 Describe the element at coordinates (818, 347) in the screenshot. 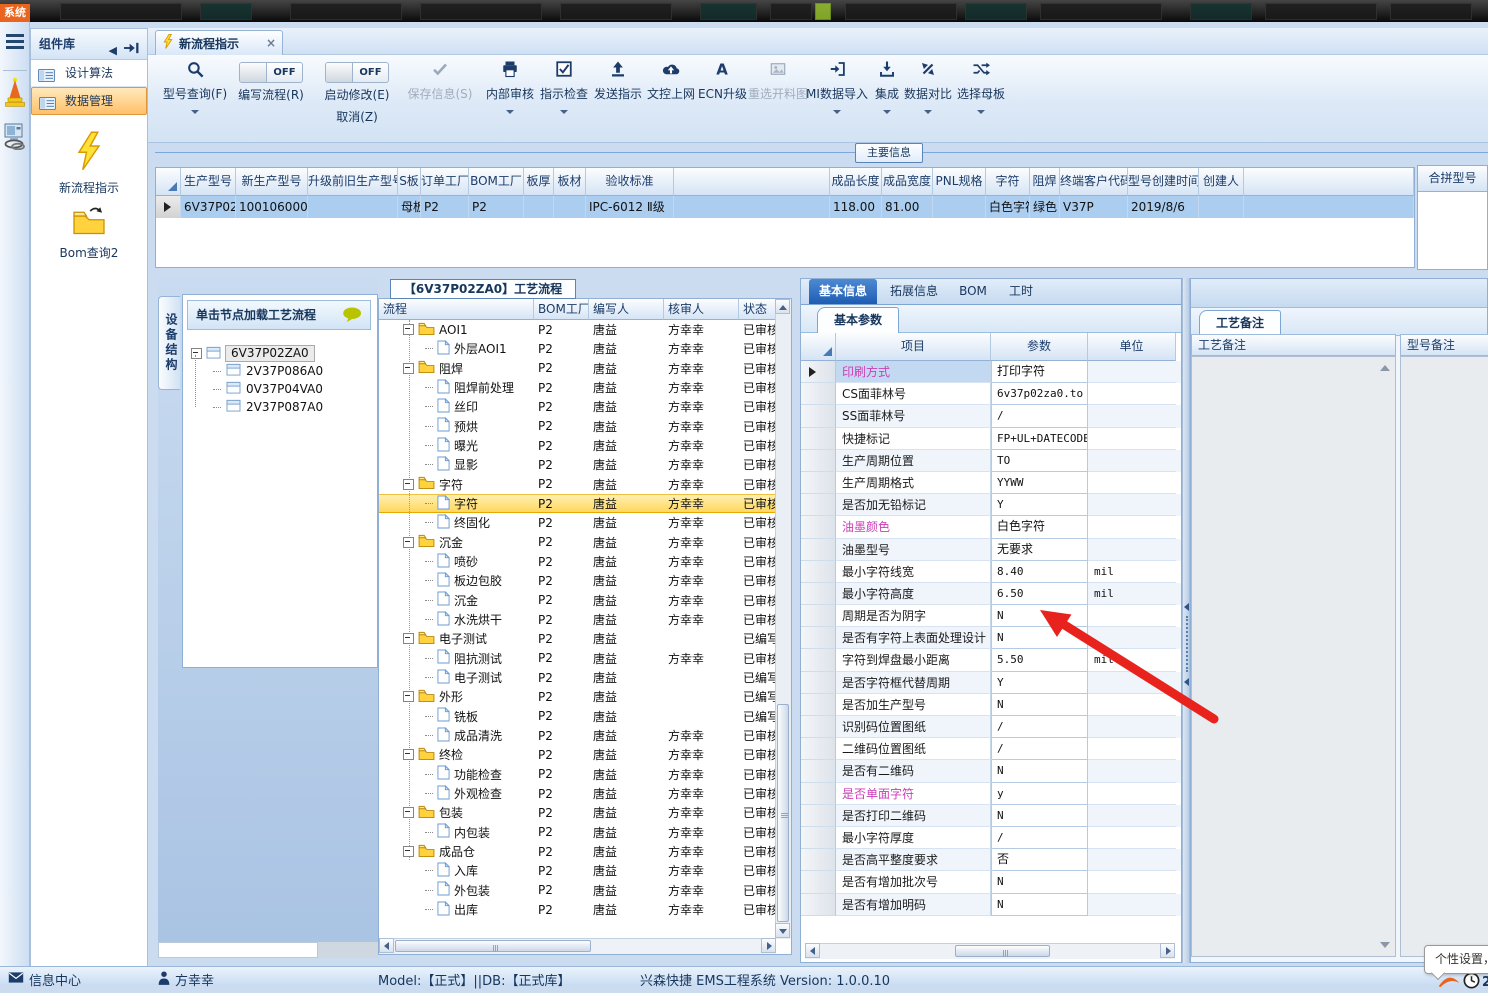

I see `grid-corner-cell` at that location.